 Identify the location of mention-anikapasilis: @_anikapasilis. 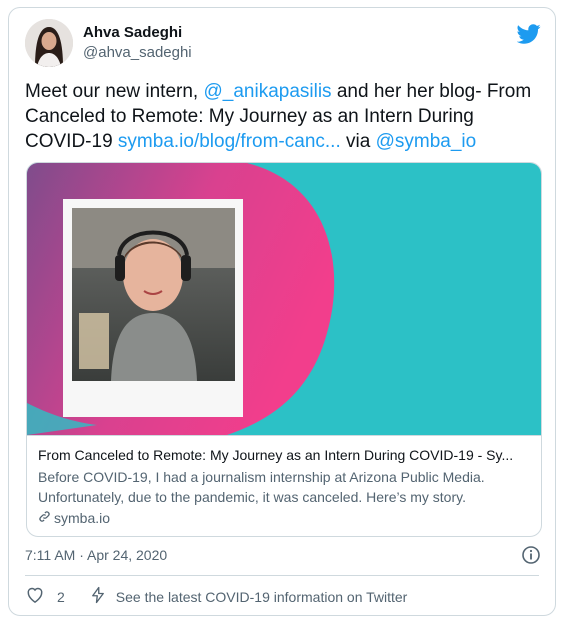
(267, 91).